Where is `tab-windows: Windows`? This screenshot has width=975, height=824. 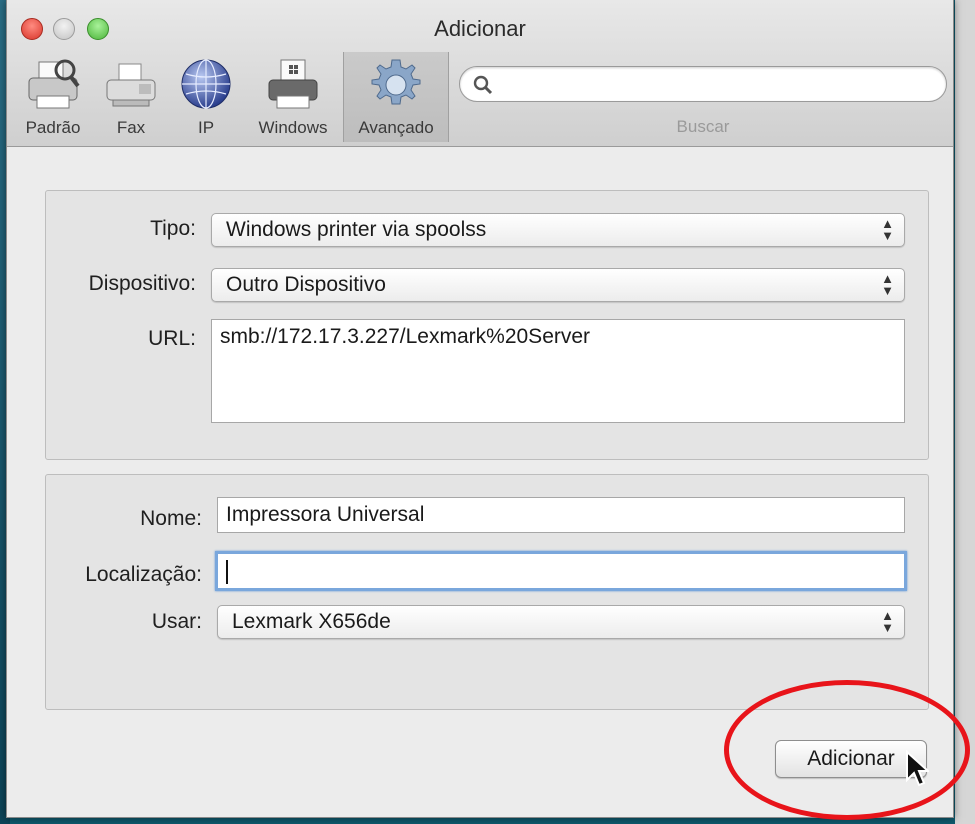 tab-windows: Windows is located at coordinates (293, 97).